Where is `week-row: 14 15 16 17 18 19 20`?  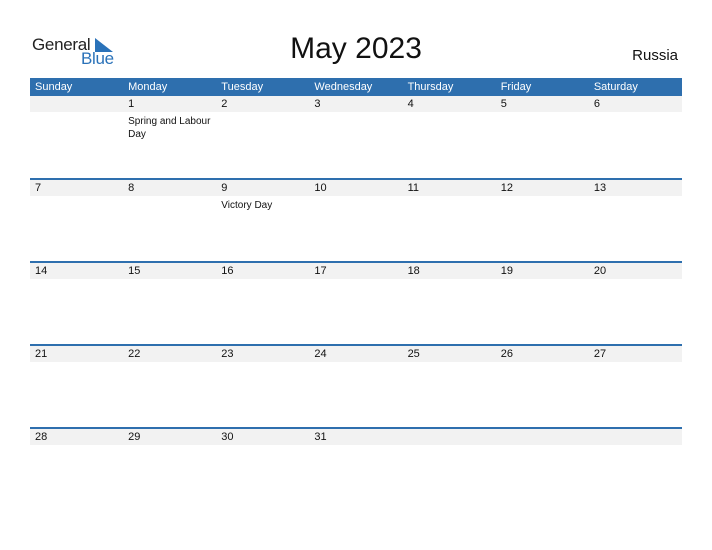
week-row: 14 15 16 17 18 19 20 is located at coordinates (356, 302).